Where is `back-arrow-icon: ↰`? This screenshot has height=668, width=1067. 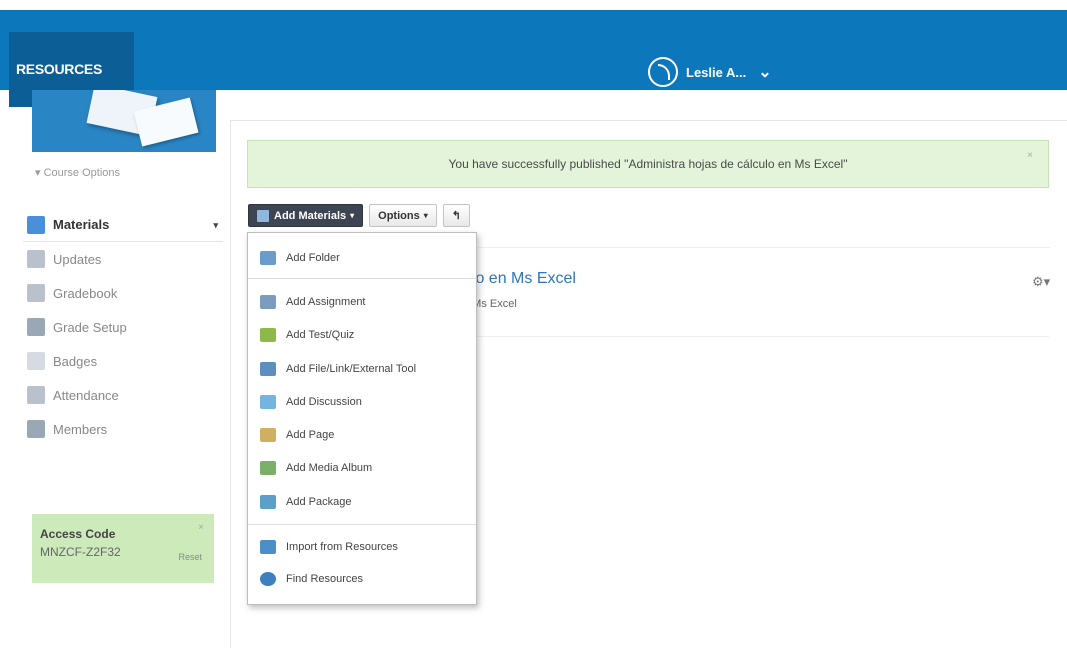 back-arrow-icon: ↰ is located at coordinates (456, 216).